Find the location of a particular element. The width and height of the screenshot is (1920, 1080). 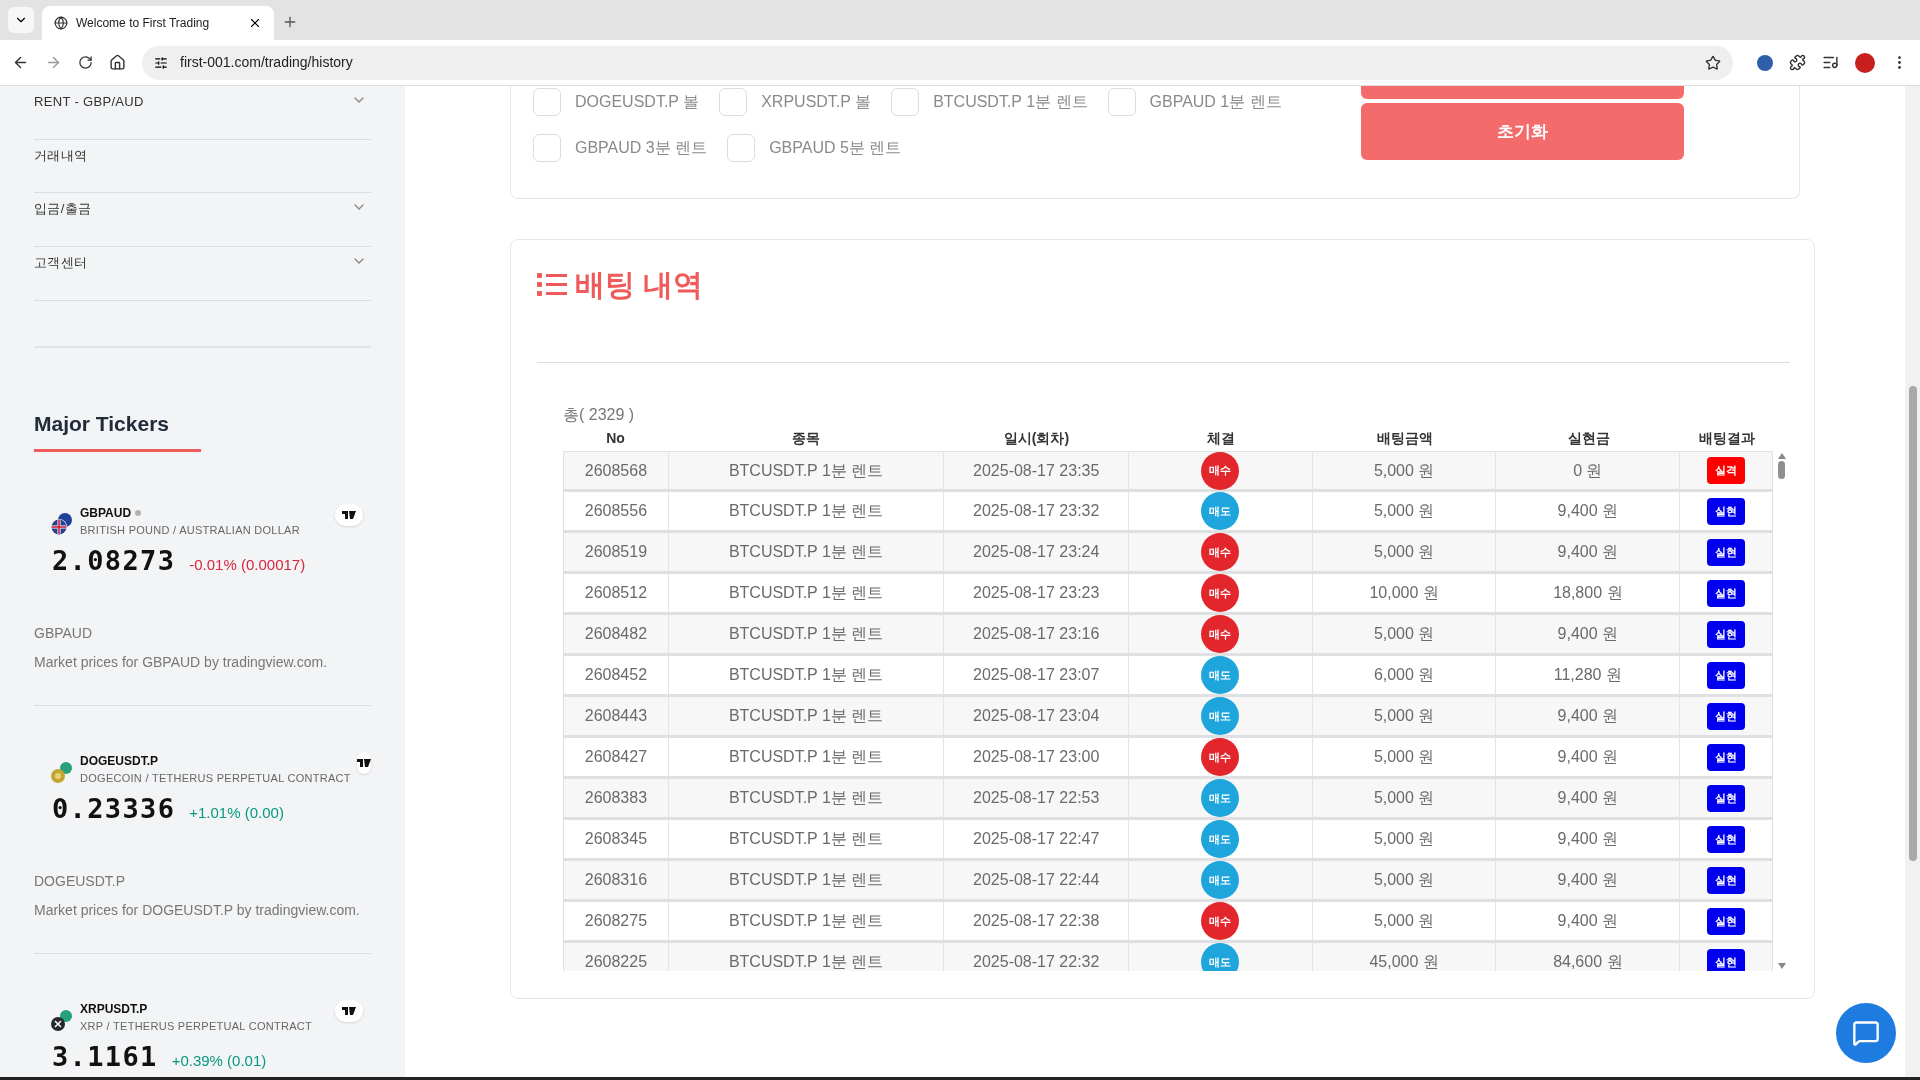

column-header: 배팅결과 is located at coordinates (1727, 438).